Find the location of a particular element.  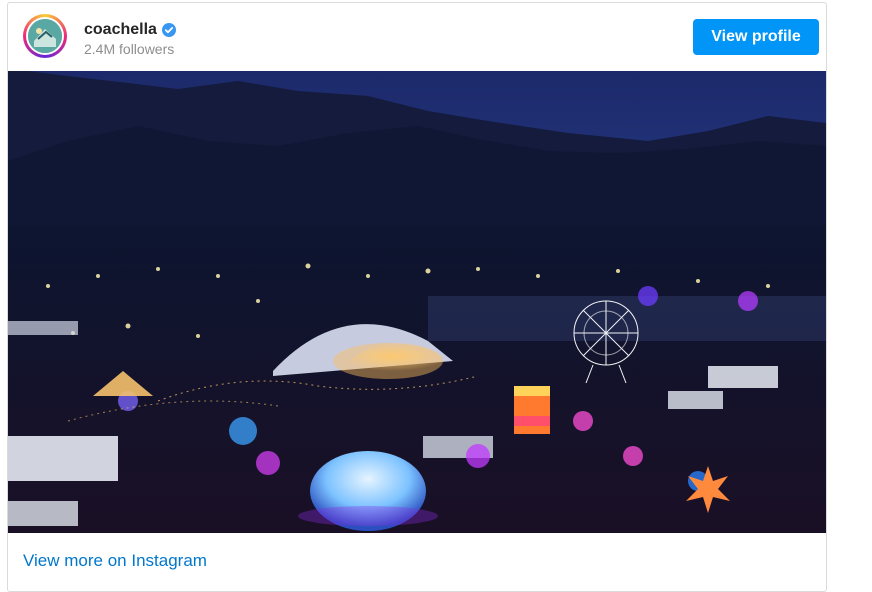

followers-count: 2.4M followers is located at coordinates (129, 49).